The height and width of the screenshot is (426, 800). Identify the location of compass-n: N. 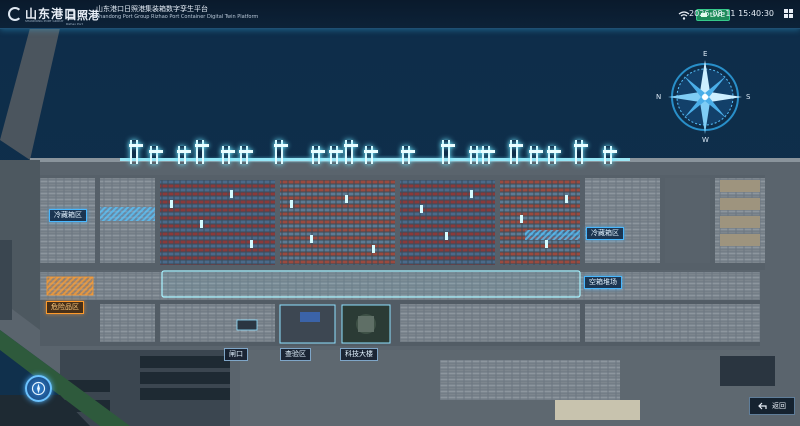
(659, 97).